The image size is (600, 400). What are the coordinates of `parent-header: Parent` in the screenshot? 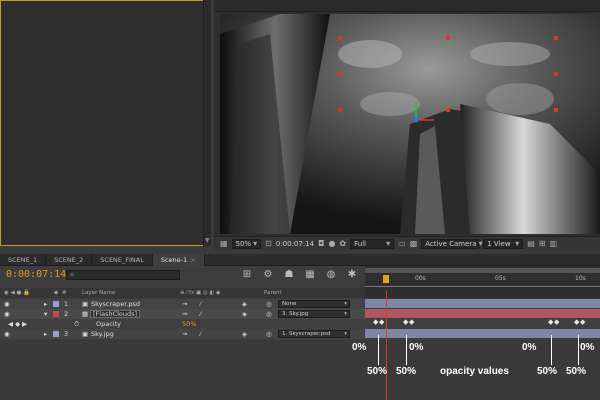 It's located at (273, 293).